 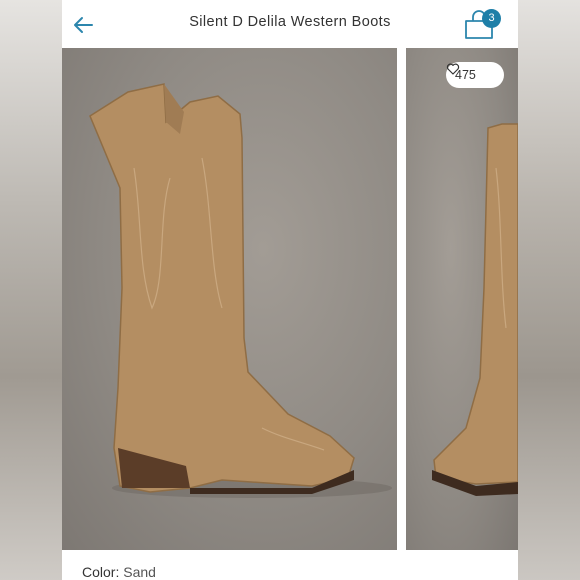 What do you see at coordinates (139, 572) in the screenshot?
I see `color-value: Sand` at bounding box center [139, 572].